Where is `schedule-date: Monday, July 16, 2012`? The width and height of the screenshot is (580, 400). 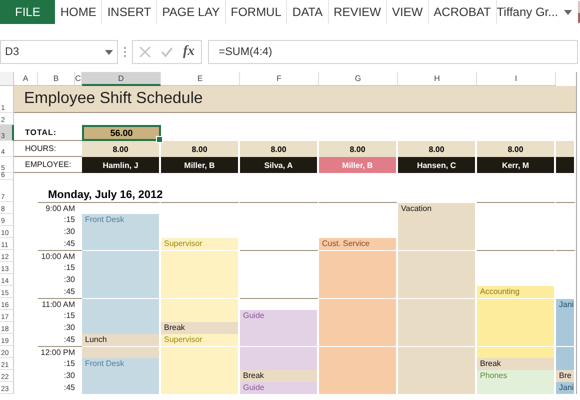 schedule-date: Monday, July 16, 2012 is located at coordinates (105, 195).